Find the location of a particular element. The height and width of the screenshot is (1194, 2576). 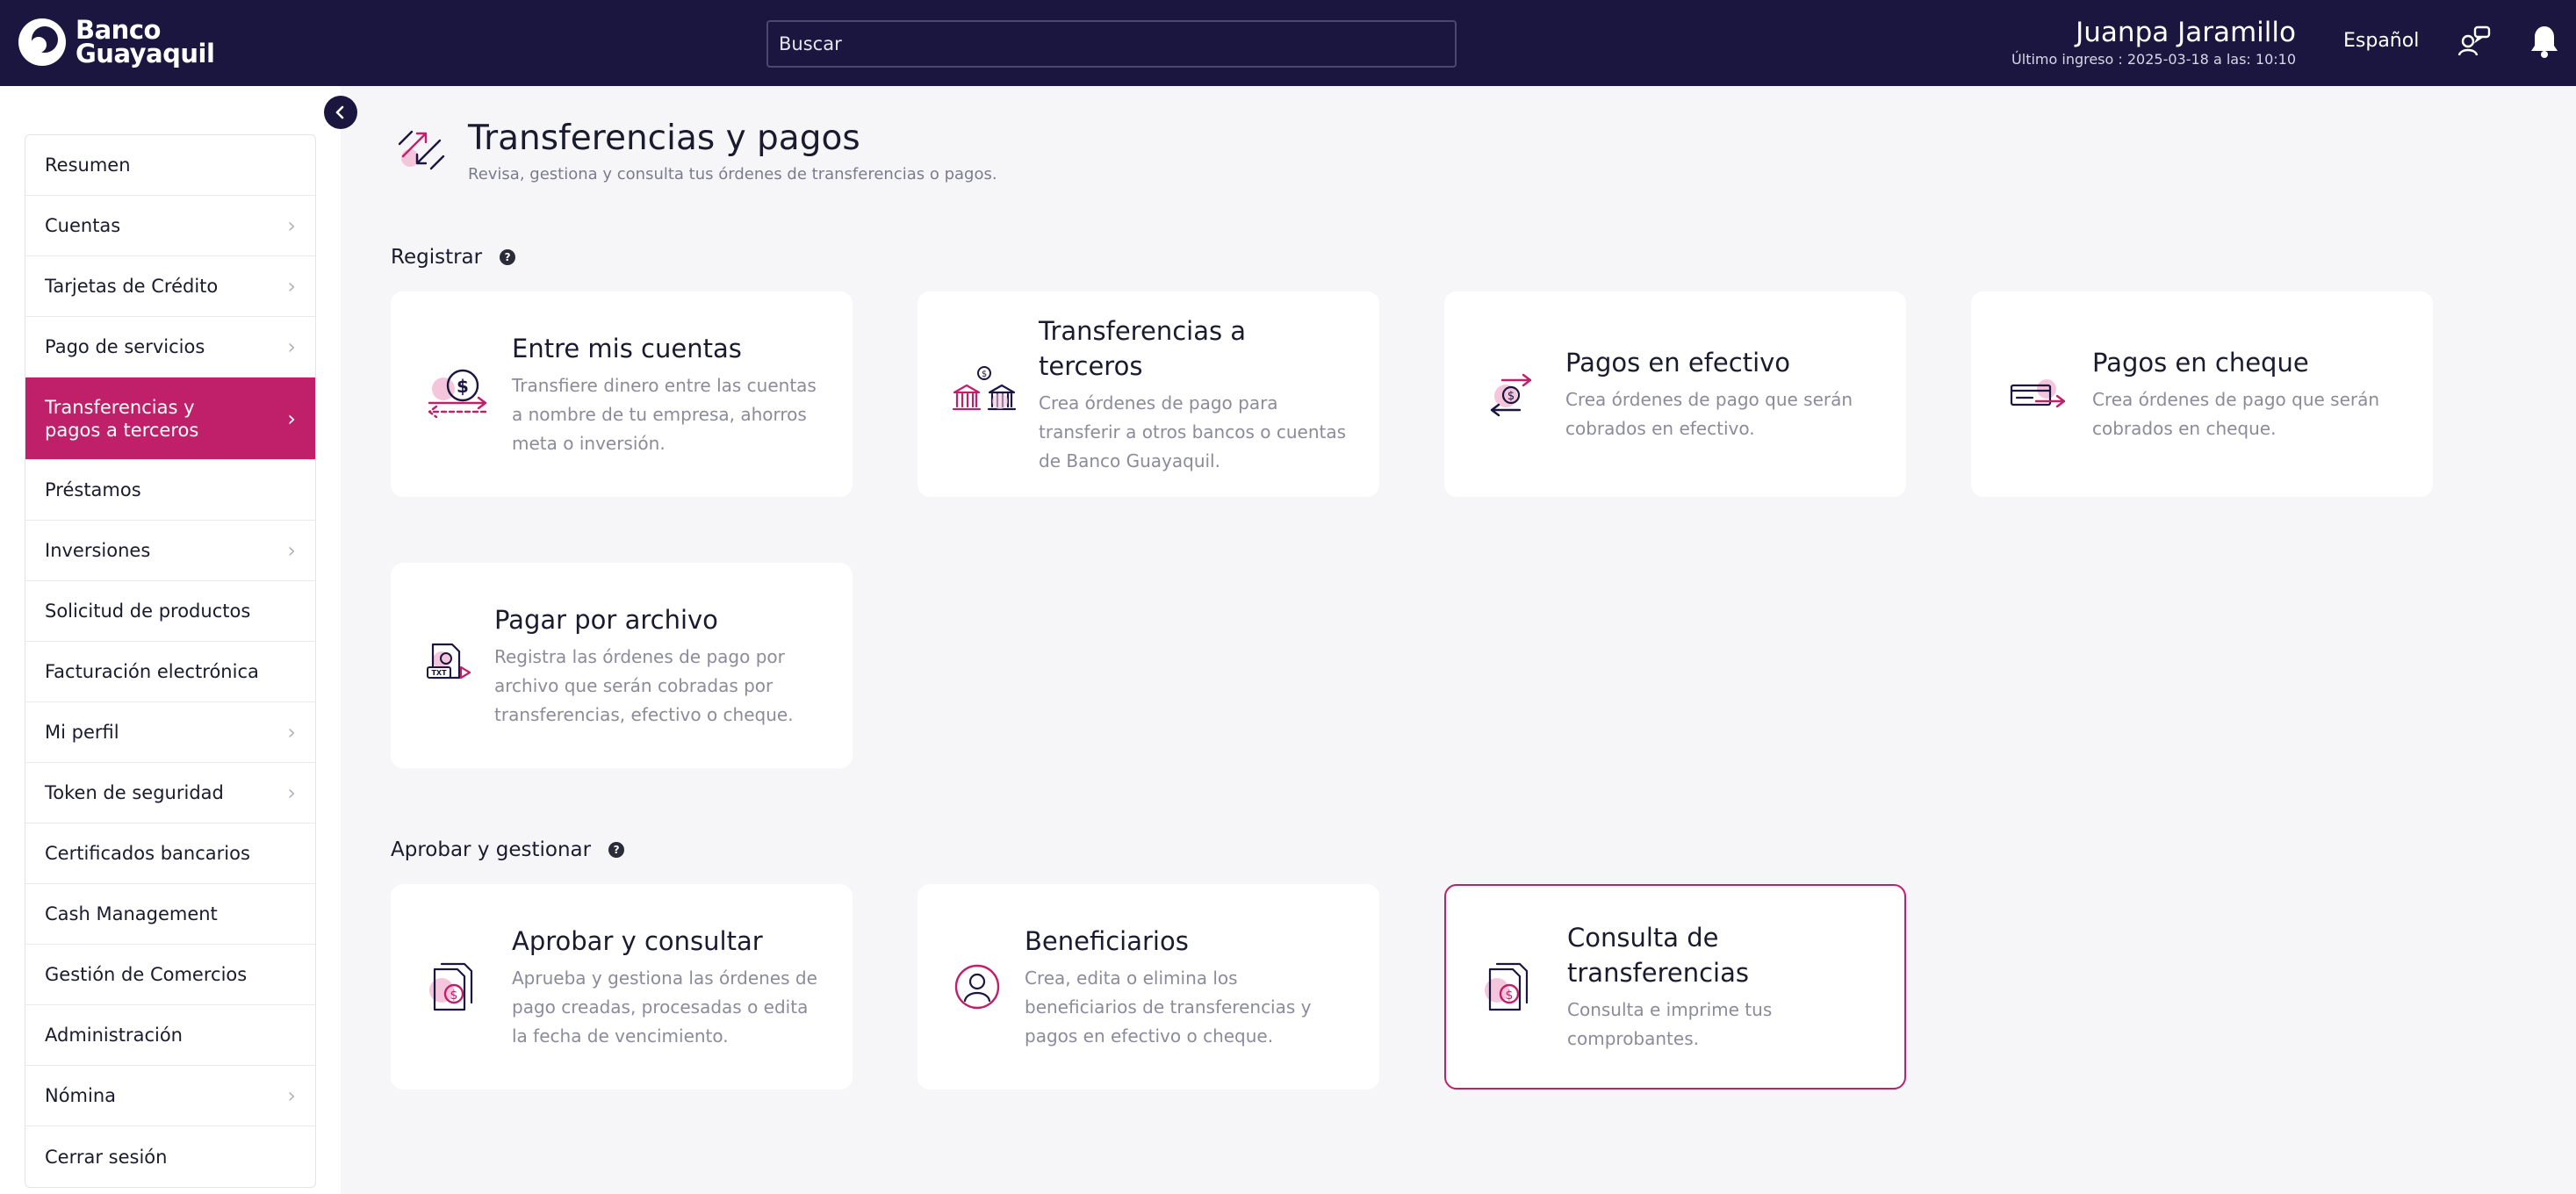

sidebar-item-label: Mi perfil is located at coordinates (82, 732).